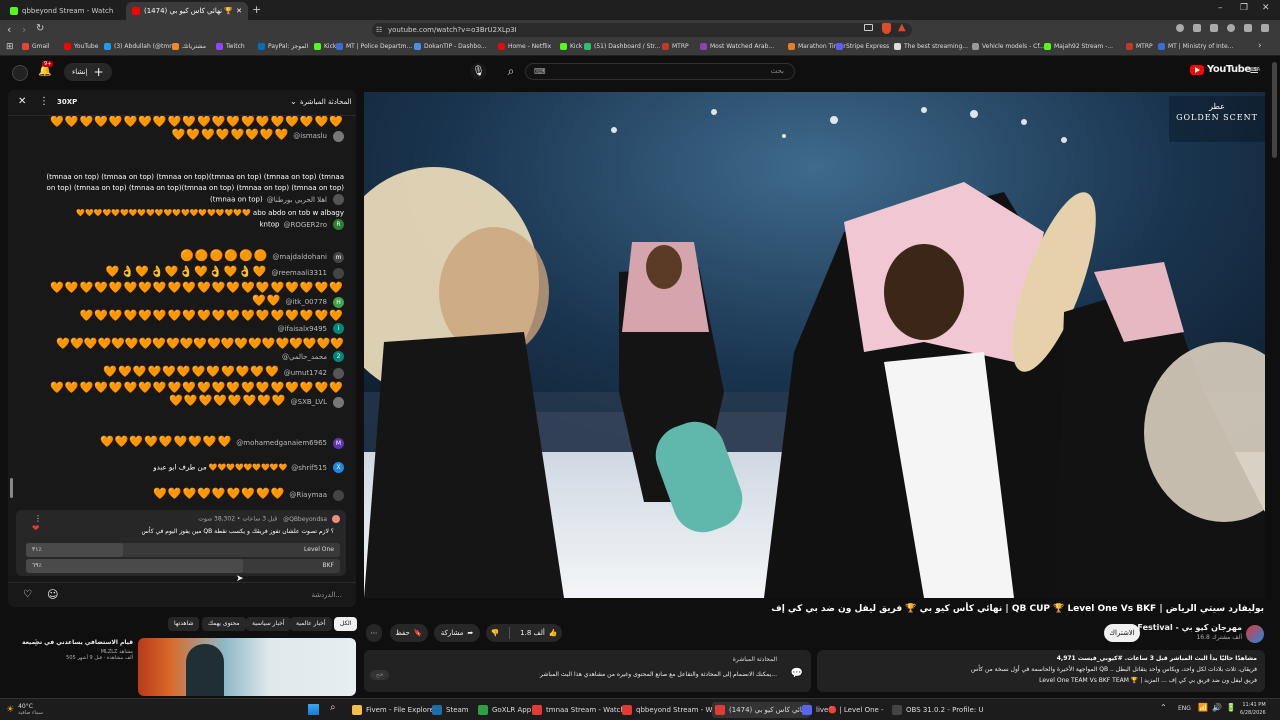 This screenshot has height=720, width=1280. Describe the element at coordinates (189, 46) in the screenshot. I see `bookmark-item: مشترياتك` at that location.